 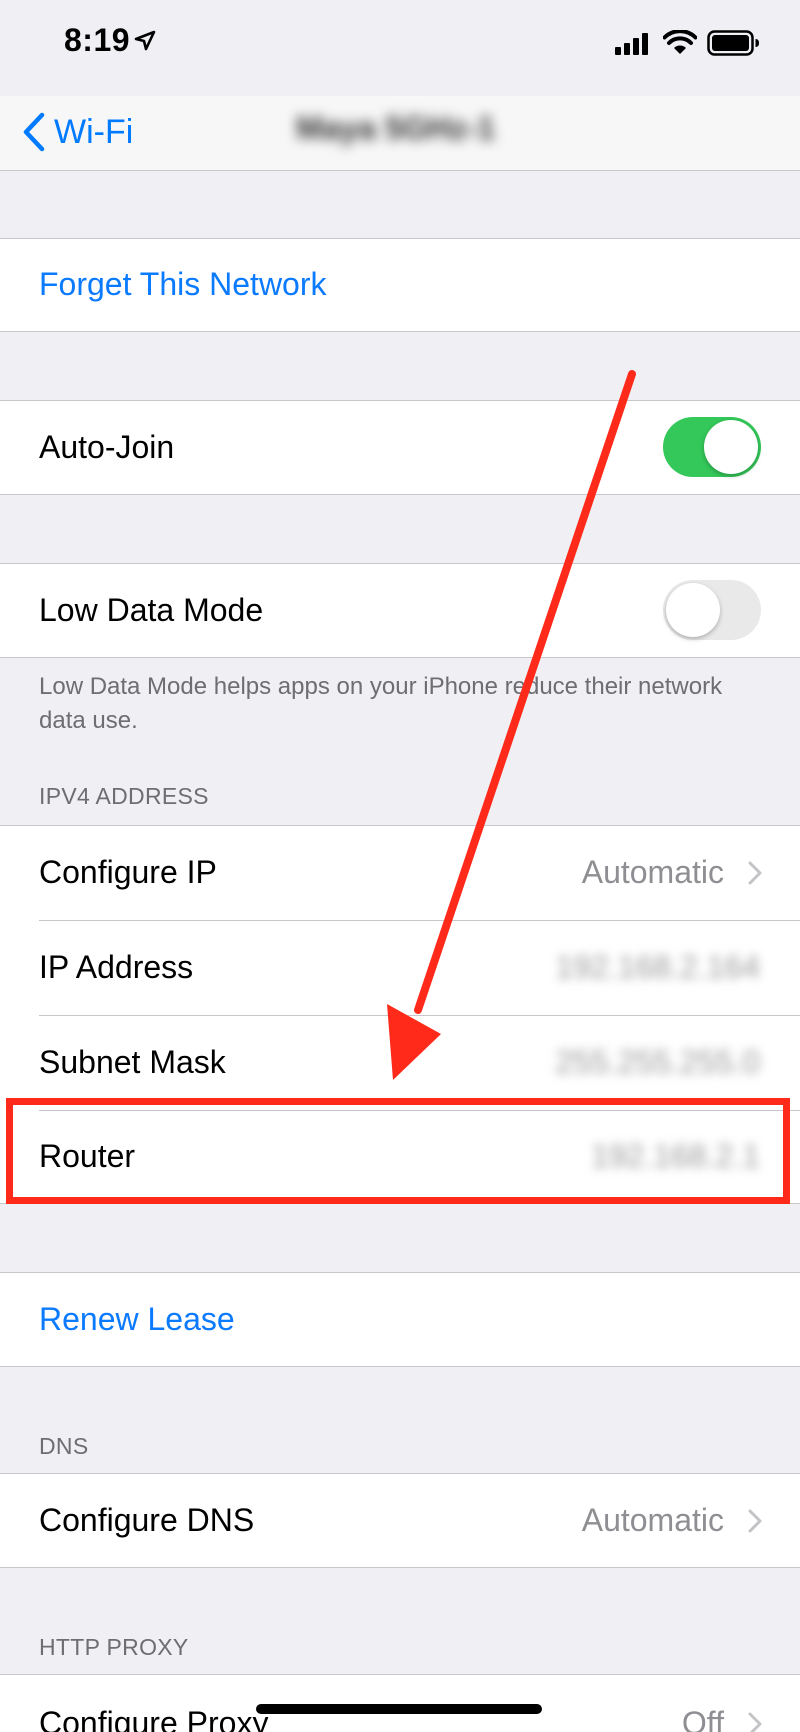 I want to click on home-indicator, so click(x=399, y=1709).